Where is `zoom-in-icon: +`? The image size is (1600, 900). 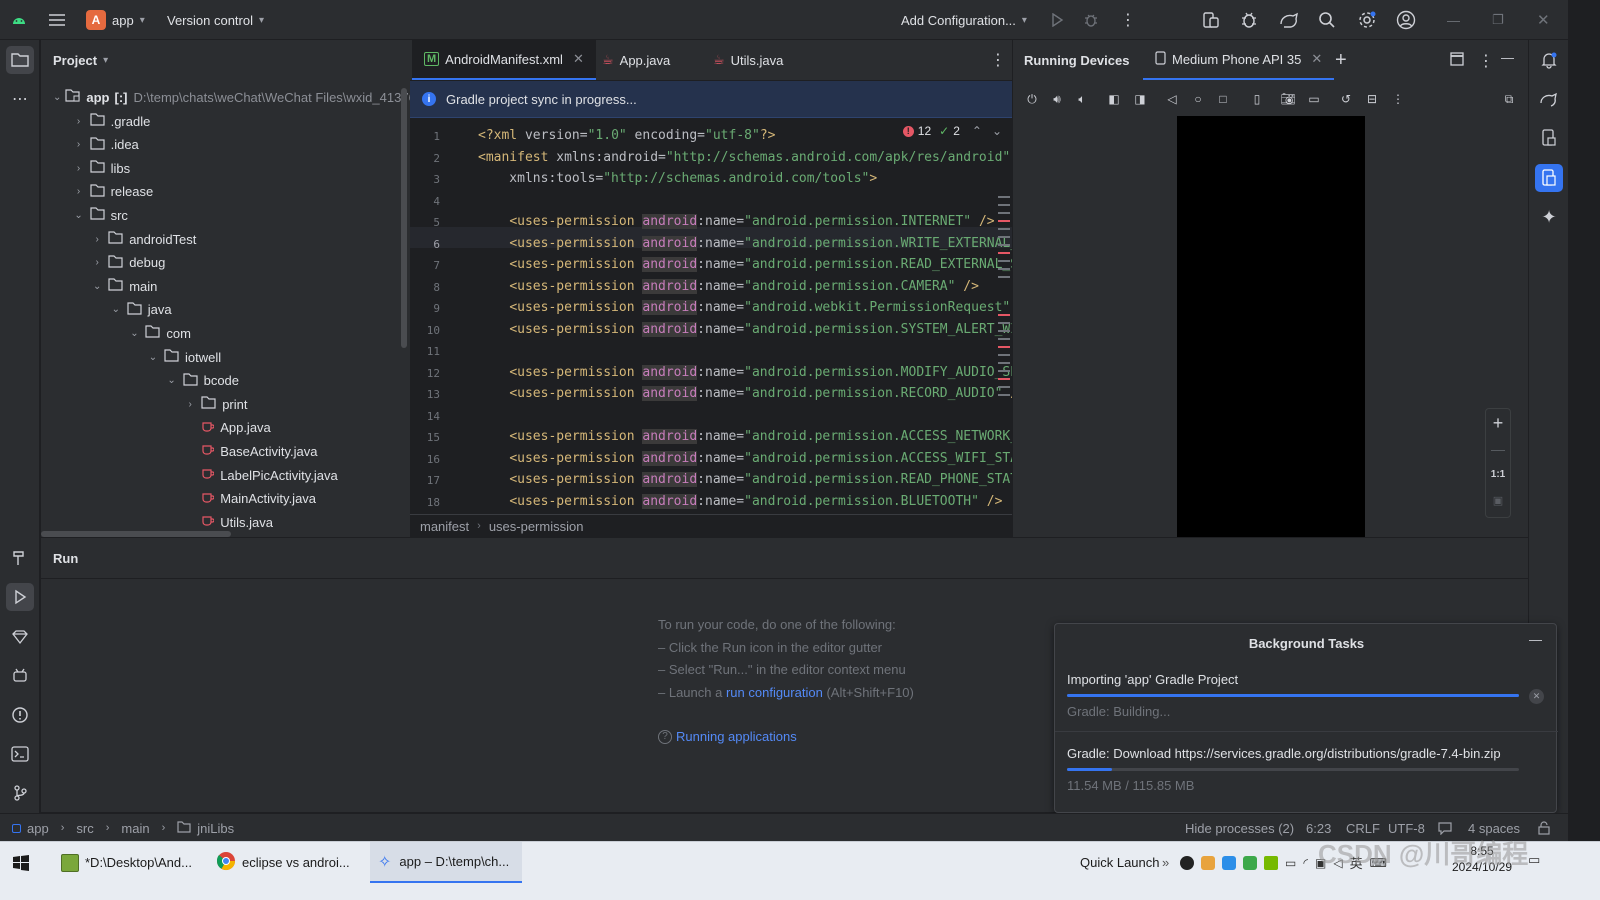 zoom-in-icon: + is located at coordinates (1498, 423).